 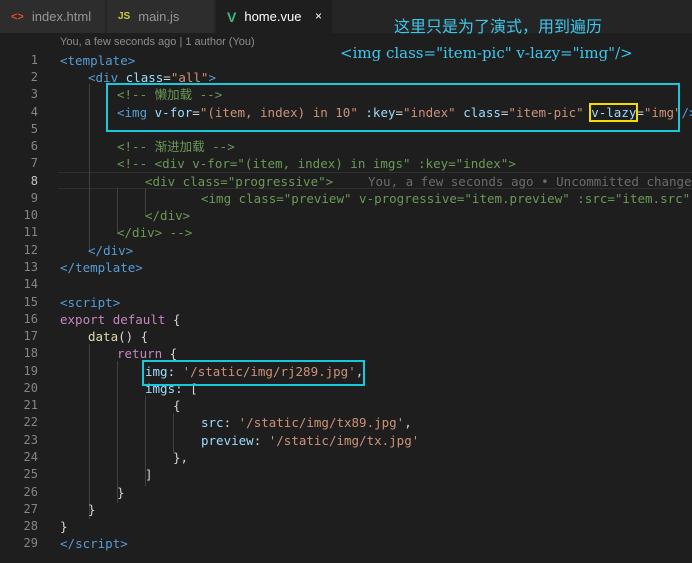 I want to click on tab-label: home.vue, so click(x=273, y=16).